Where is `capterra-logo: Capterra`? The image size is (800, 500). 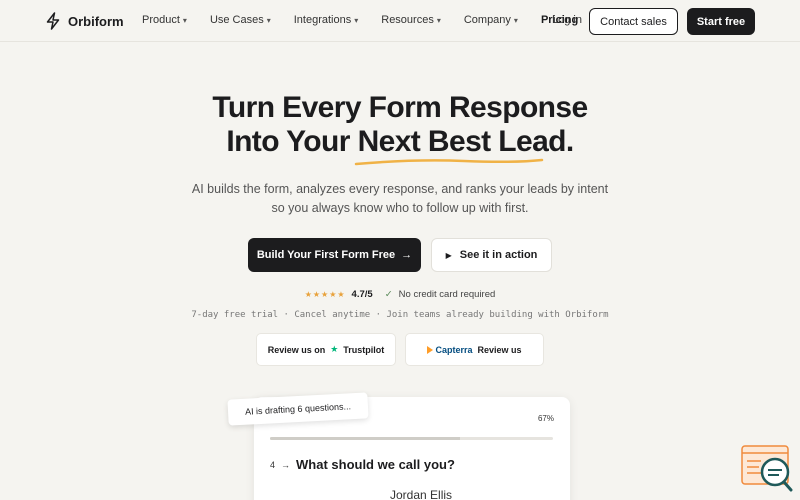 capterra-logo: Capterra is located at coordinates (449, 350).